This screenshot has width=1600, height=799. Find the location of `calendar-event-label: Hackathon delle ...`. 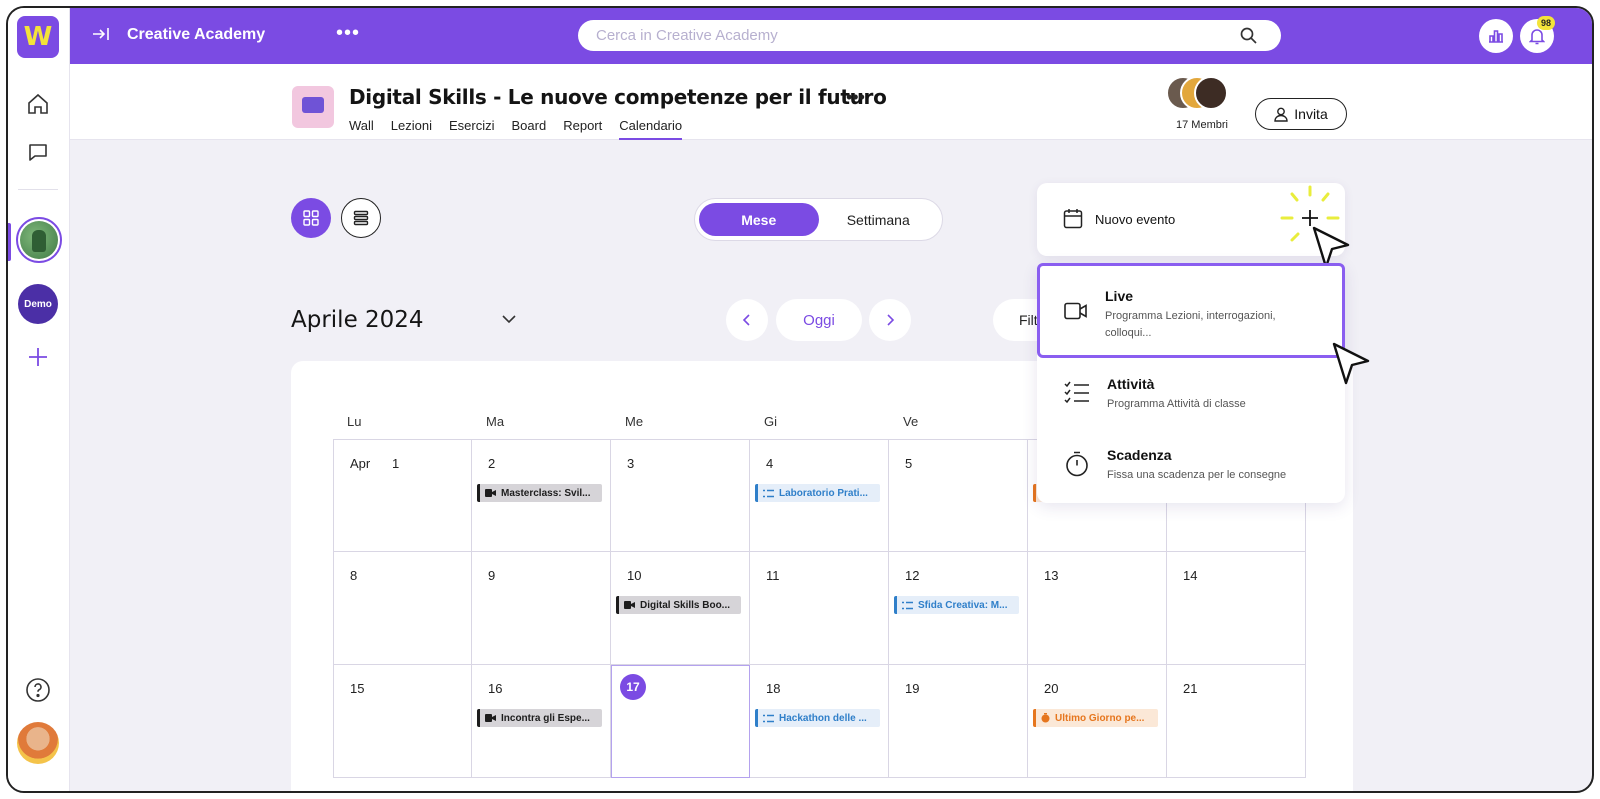

calendar-event-label: Hackathon delle ... is located at coordinates (823, 718).